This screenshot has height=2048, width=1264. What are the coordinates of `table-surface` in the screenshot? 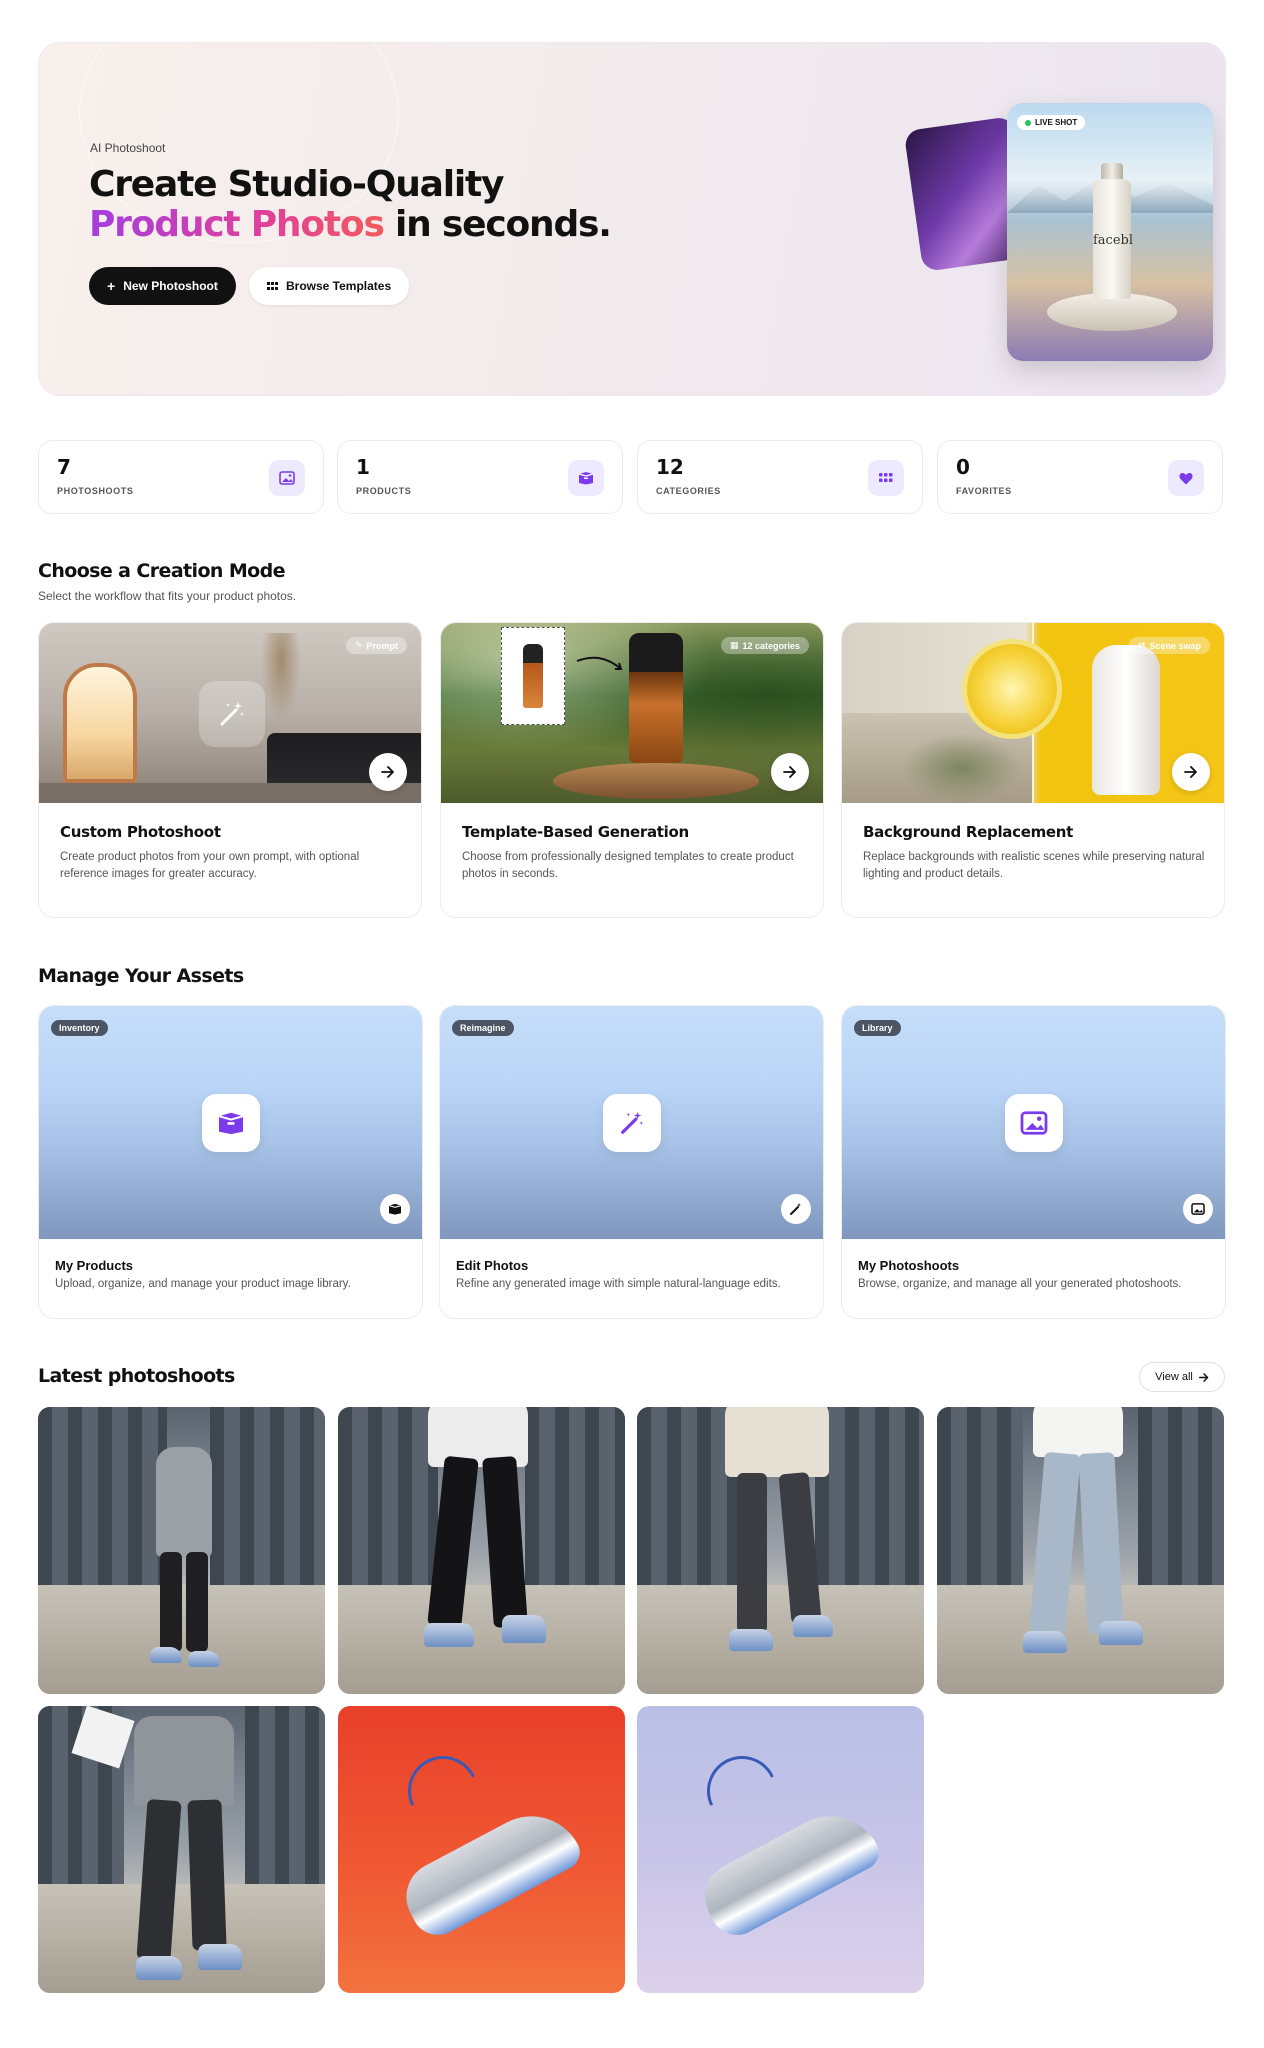 It's located at (230, 793).